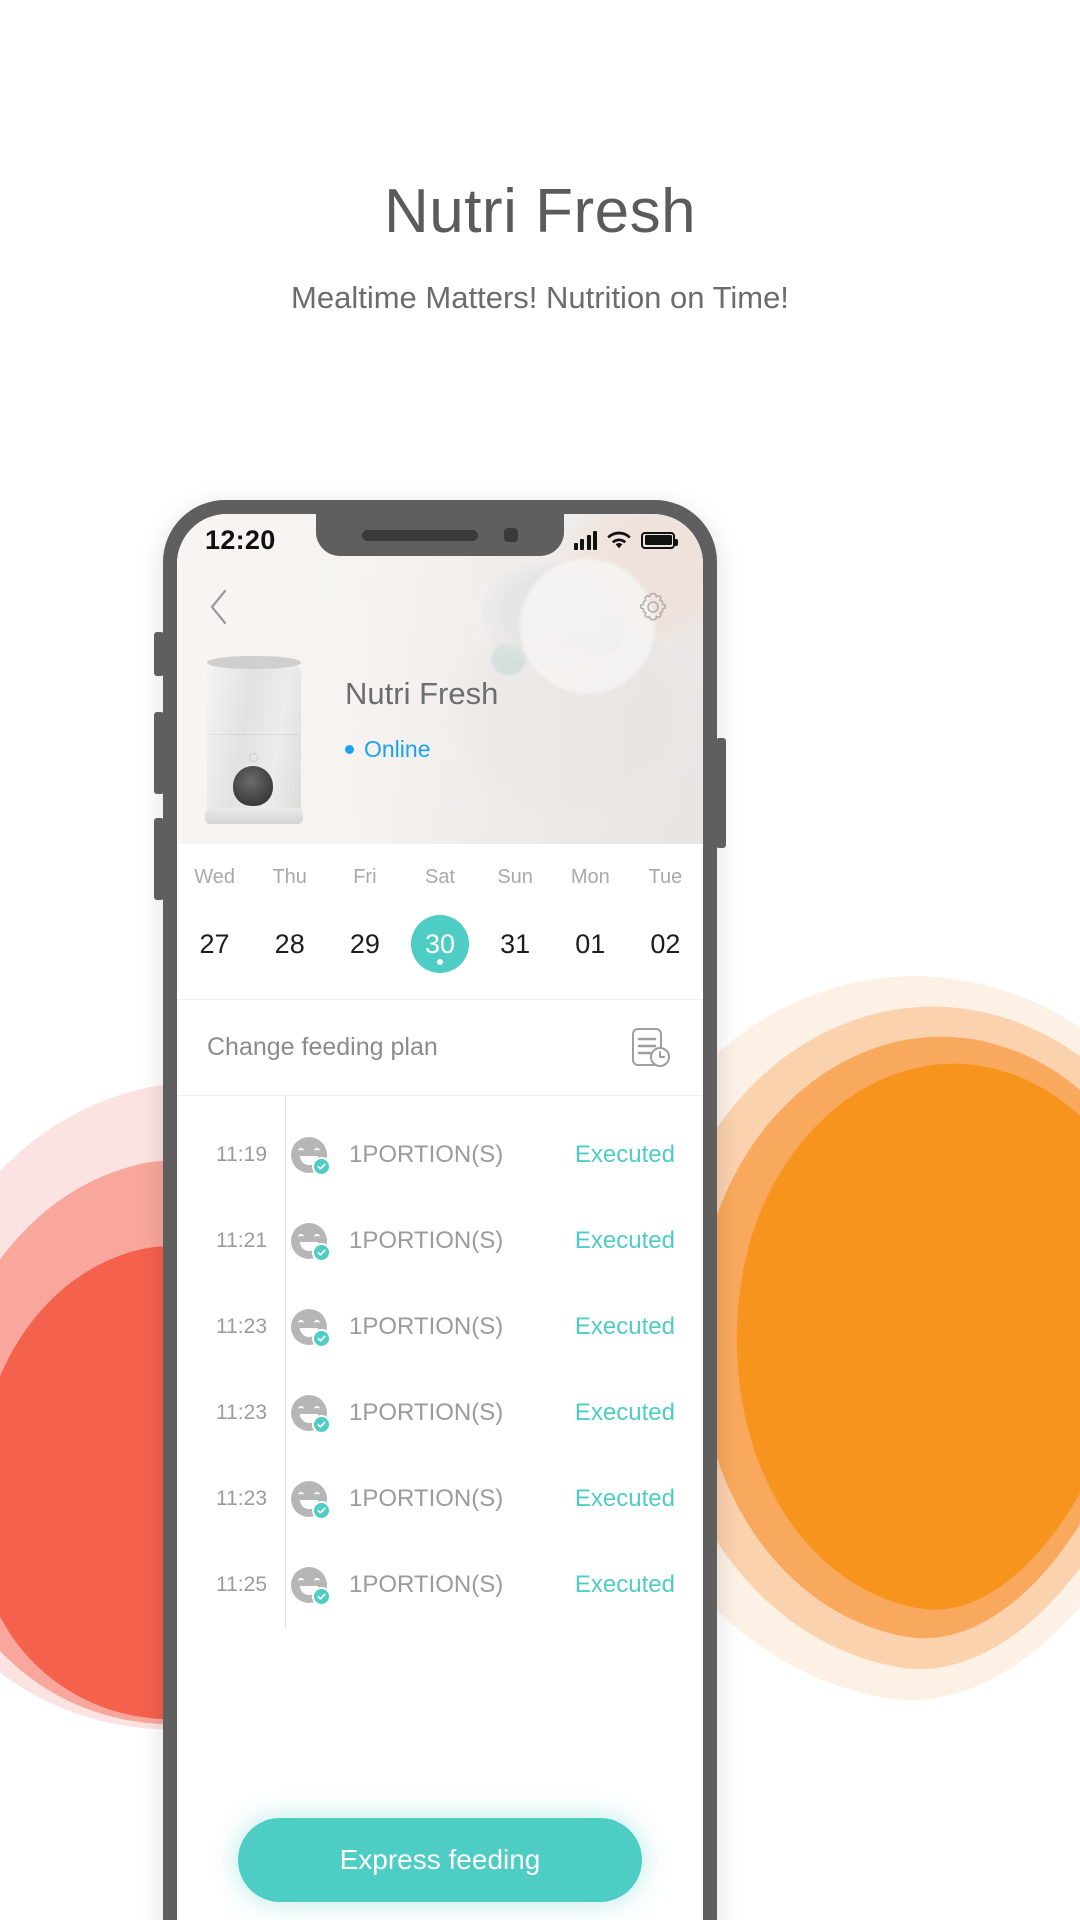  What do you see at coordinates (254, 740) in the screenshot?
I see `pet-feeder-icon` at bounding box center [254, 740].